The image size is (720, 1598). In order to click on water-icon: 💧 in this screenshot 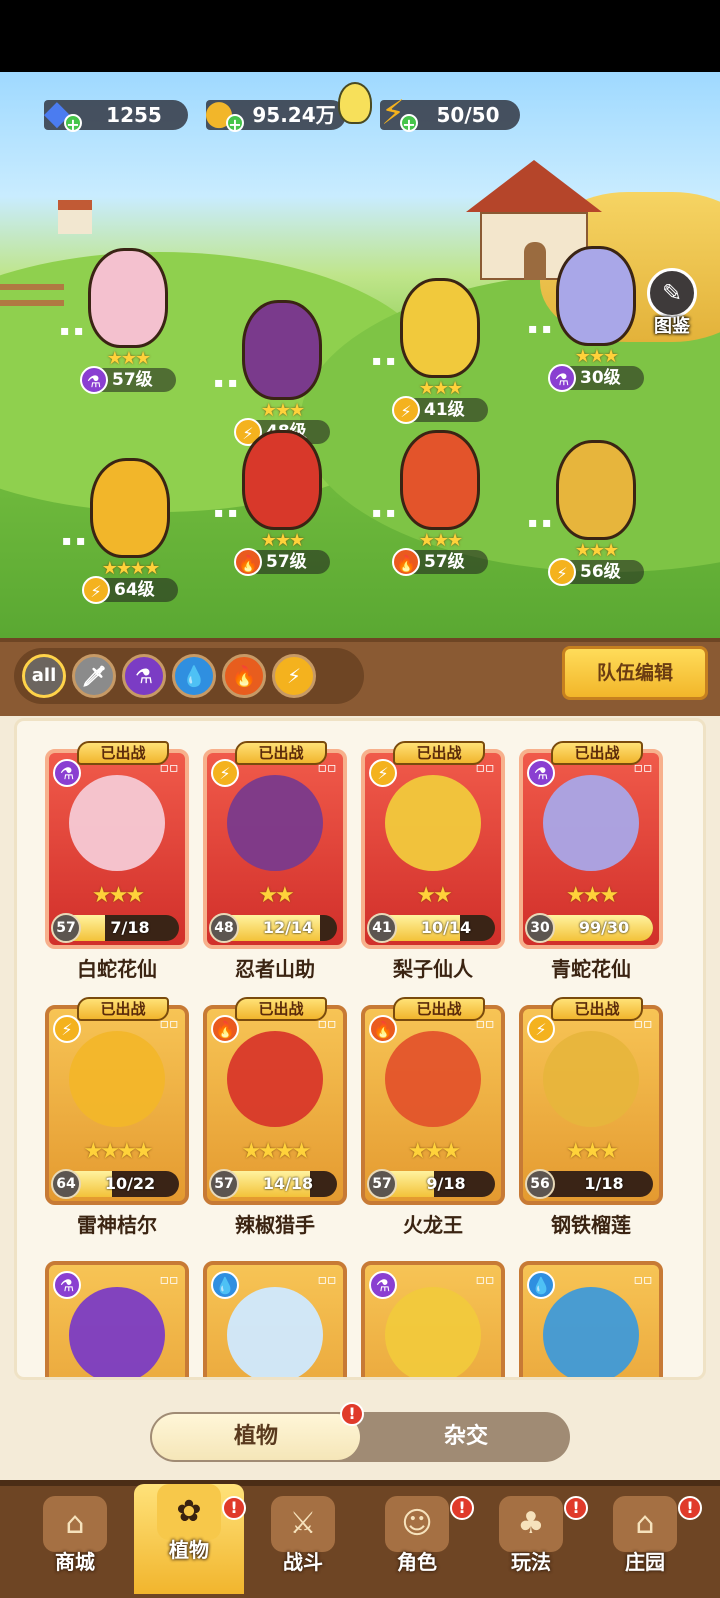, I will do `click(225, 1285)`.